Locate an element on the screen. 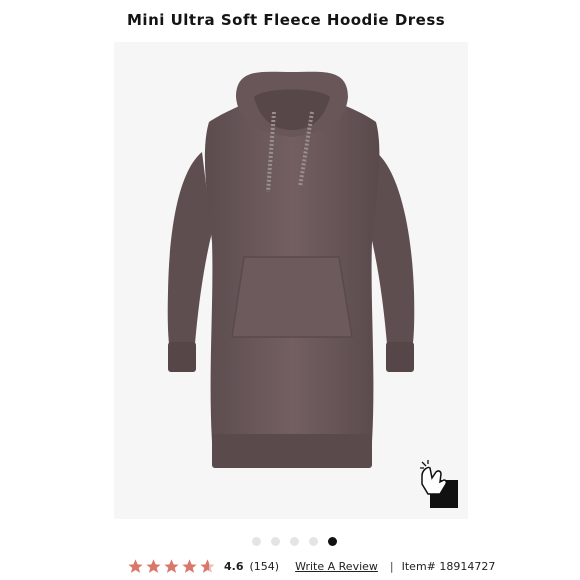  rating-value: 4.6 is located at coordinates (234, 566).